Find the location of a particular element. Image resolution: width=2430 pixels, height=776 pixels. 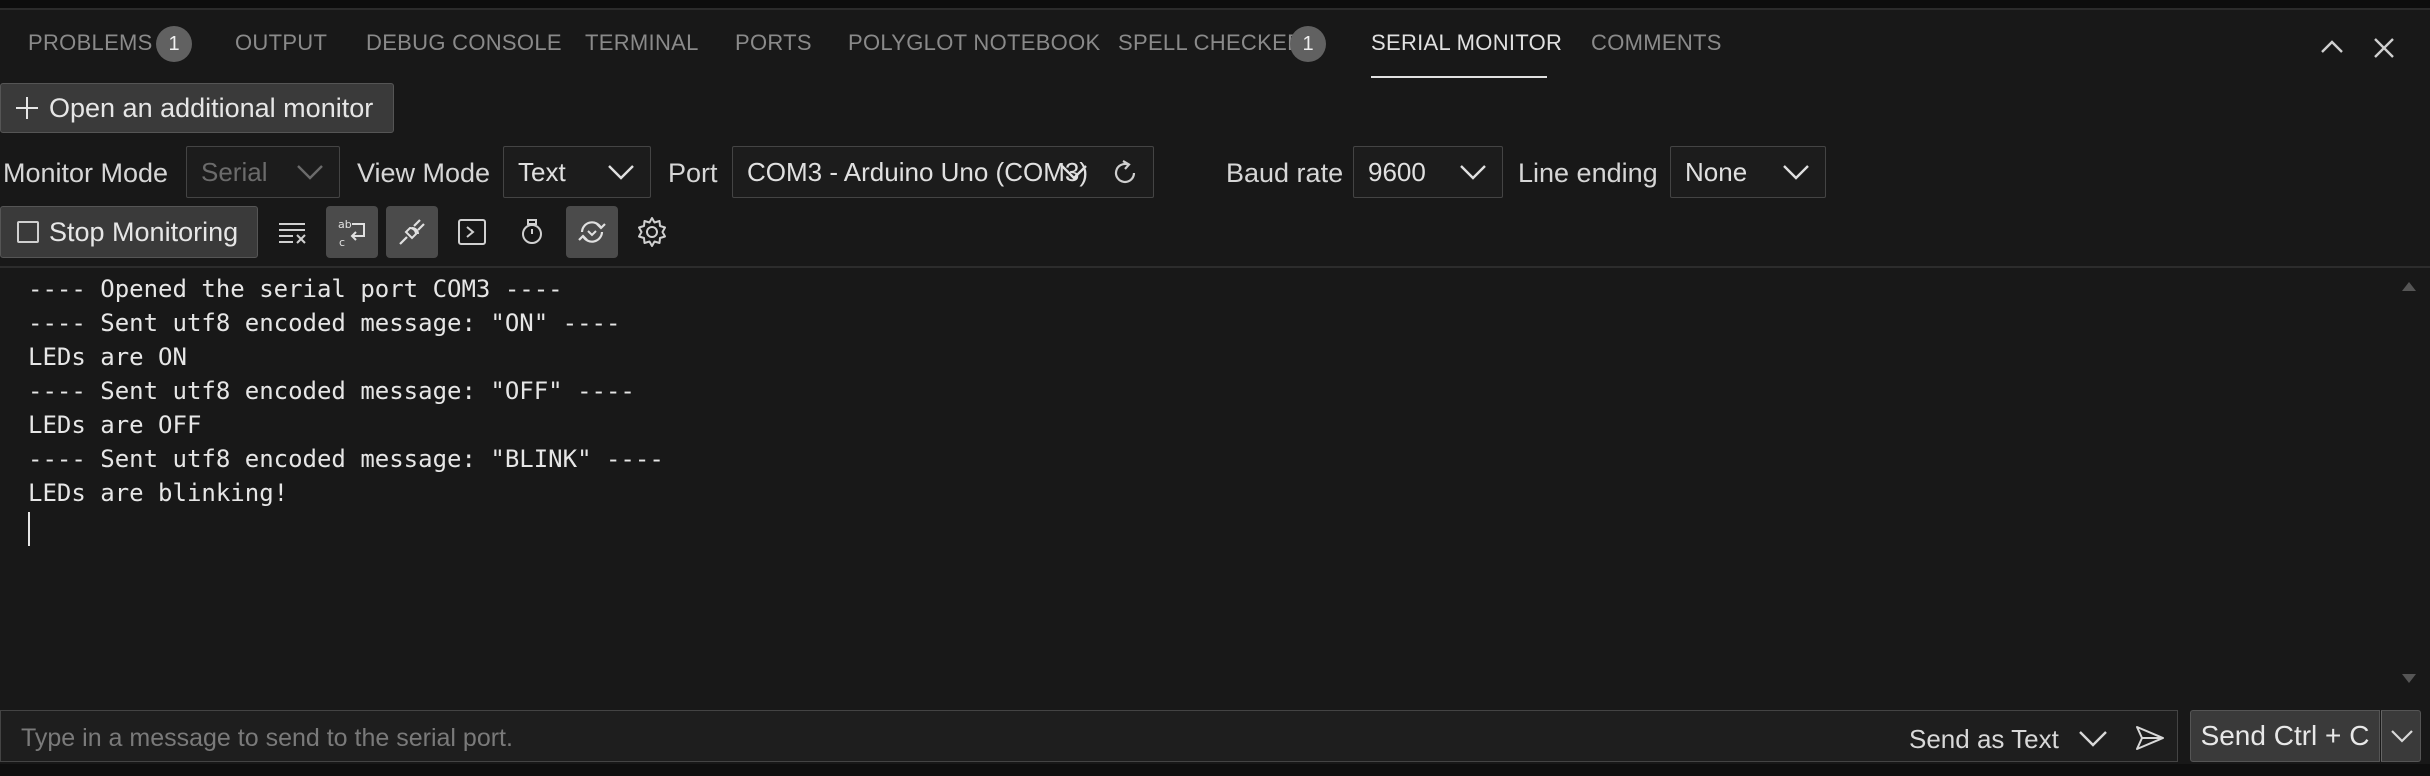

autoscroll-icon is located at coordinates (592, 232).